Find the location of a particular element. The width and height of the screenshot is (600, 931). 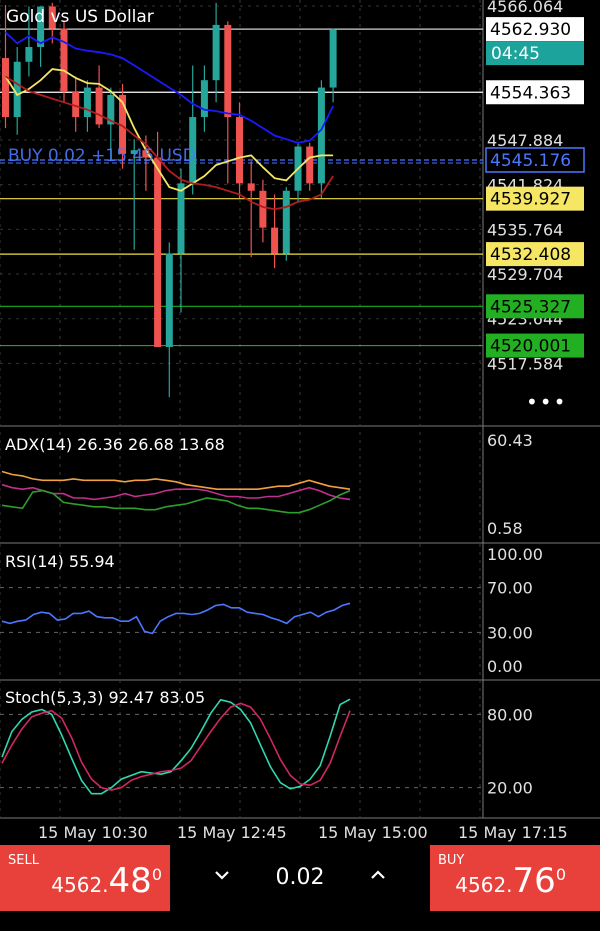

price-label: 4554.363 is located at coordinates (530, 93).